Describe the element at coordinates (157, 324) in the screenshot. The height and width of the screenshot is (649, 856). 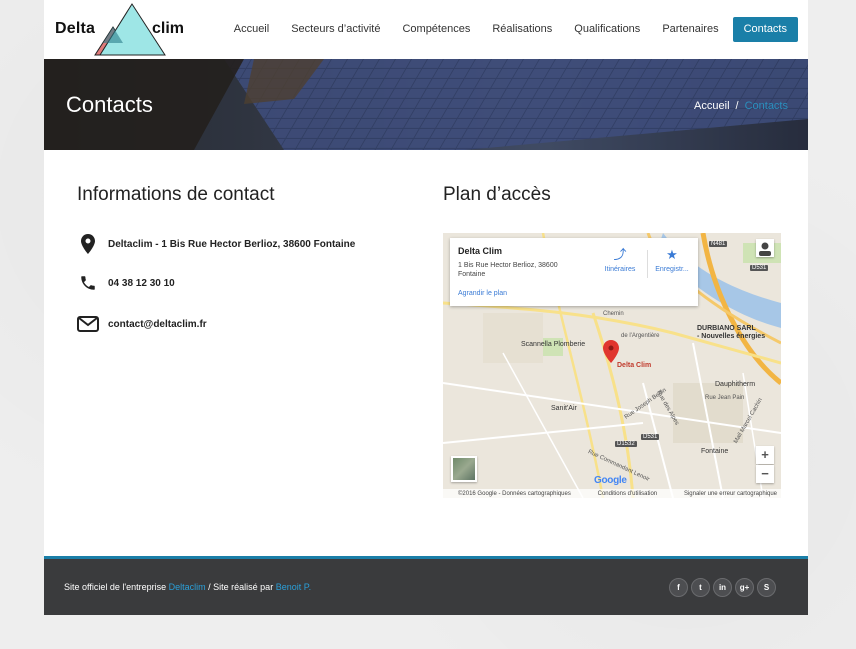
I see `email-text: contact@deltaclim.fr` at that location.